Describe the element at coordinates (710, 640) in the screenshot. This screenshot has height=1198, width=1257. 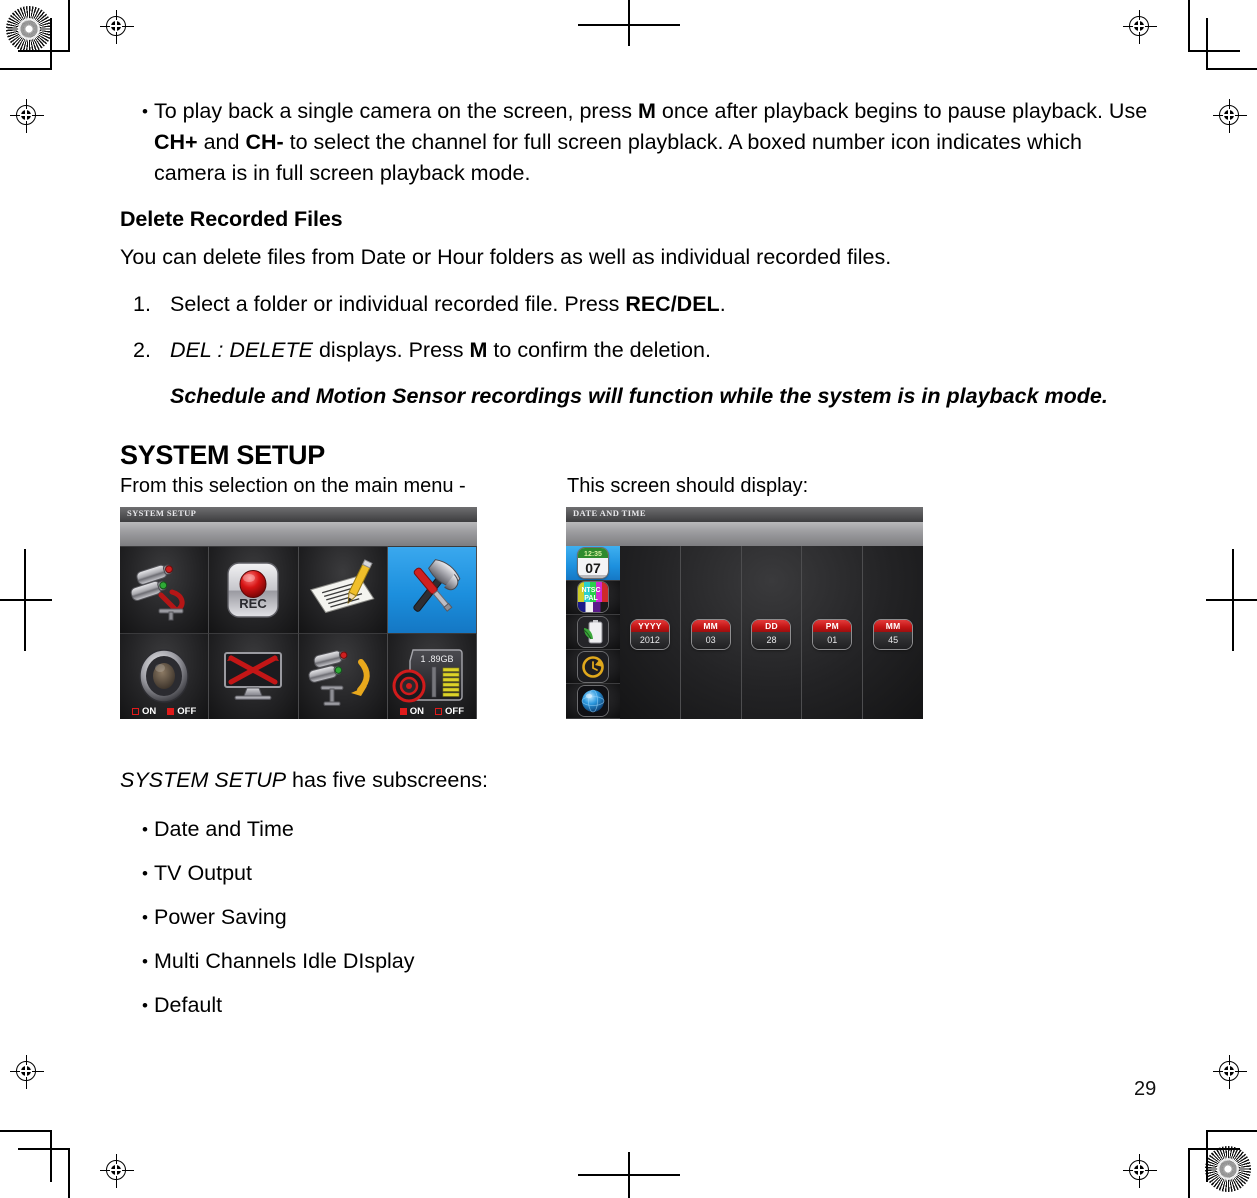
I see `month-field-value: 03` at that location.